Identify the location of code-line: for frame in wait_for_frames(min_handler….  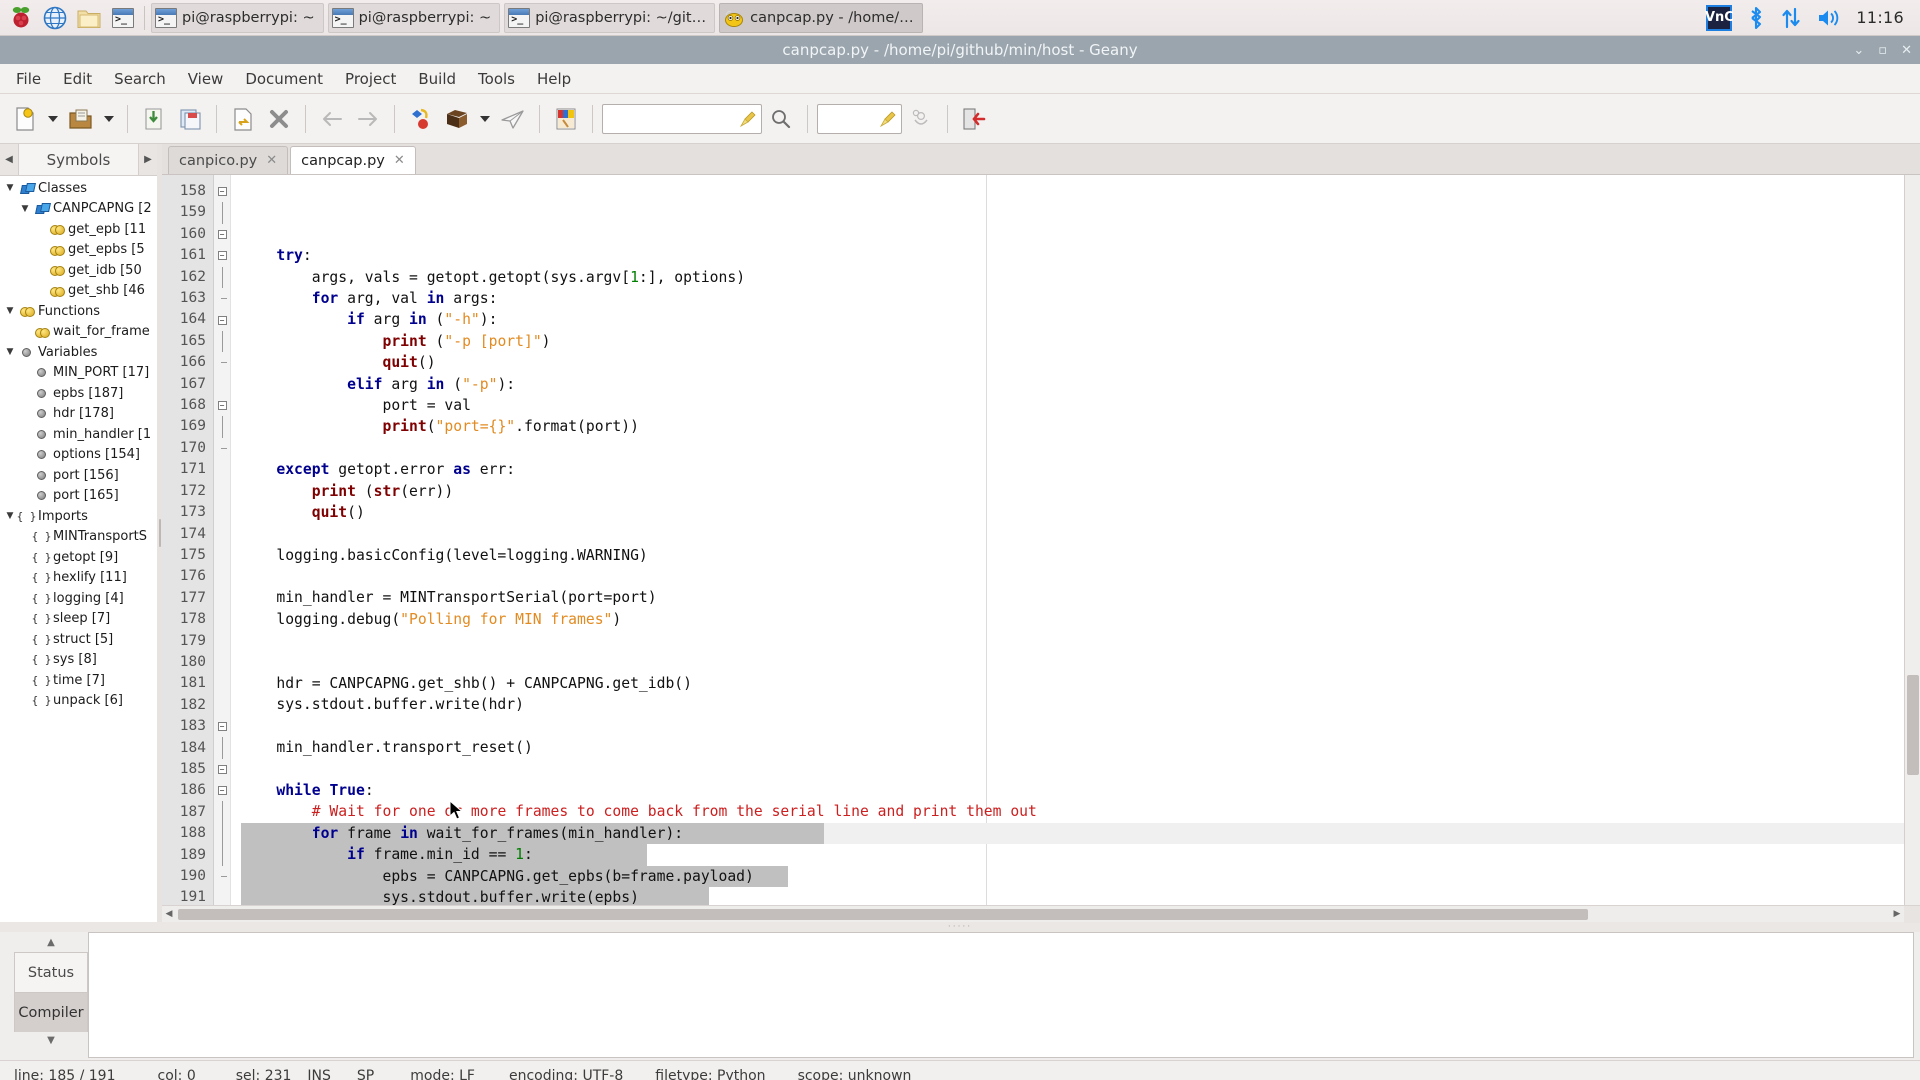
(1072, 833).